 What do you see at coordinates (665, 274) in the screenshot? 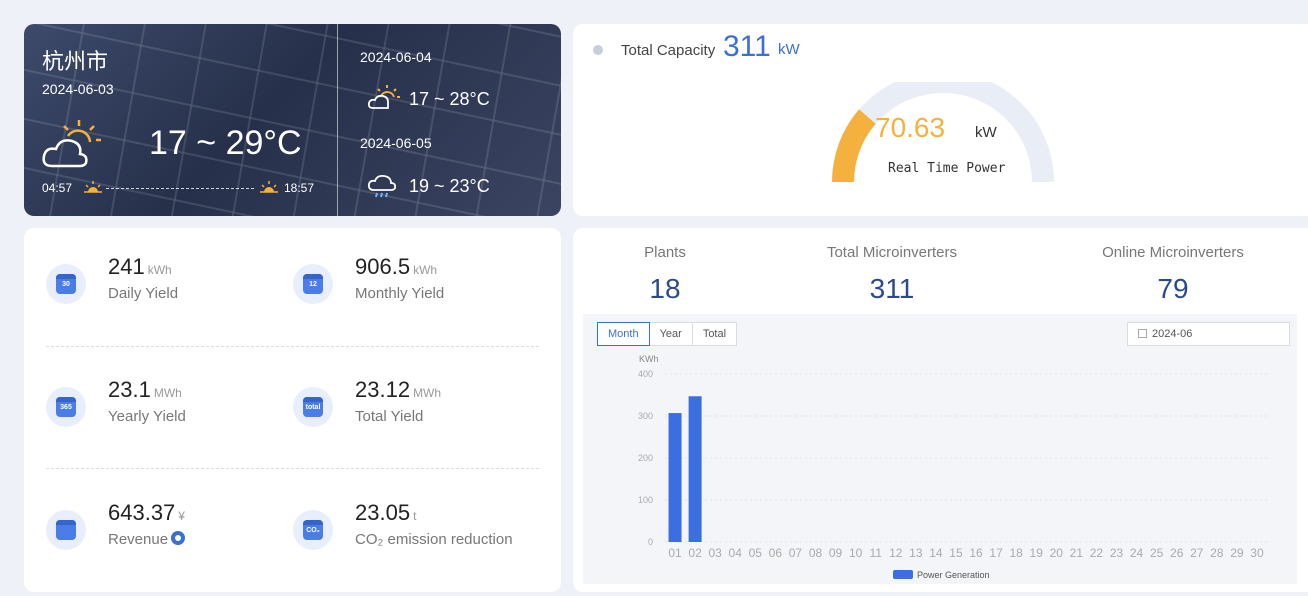
I see `plants-stat: Plants 18` at bounding box center [665, 274].